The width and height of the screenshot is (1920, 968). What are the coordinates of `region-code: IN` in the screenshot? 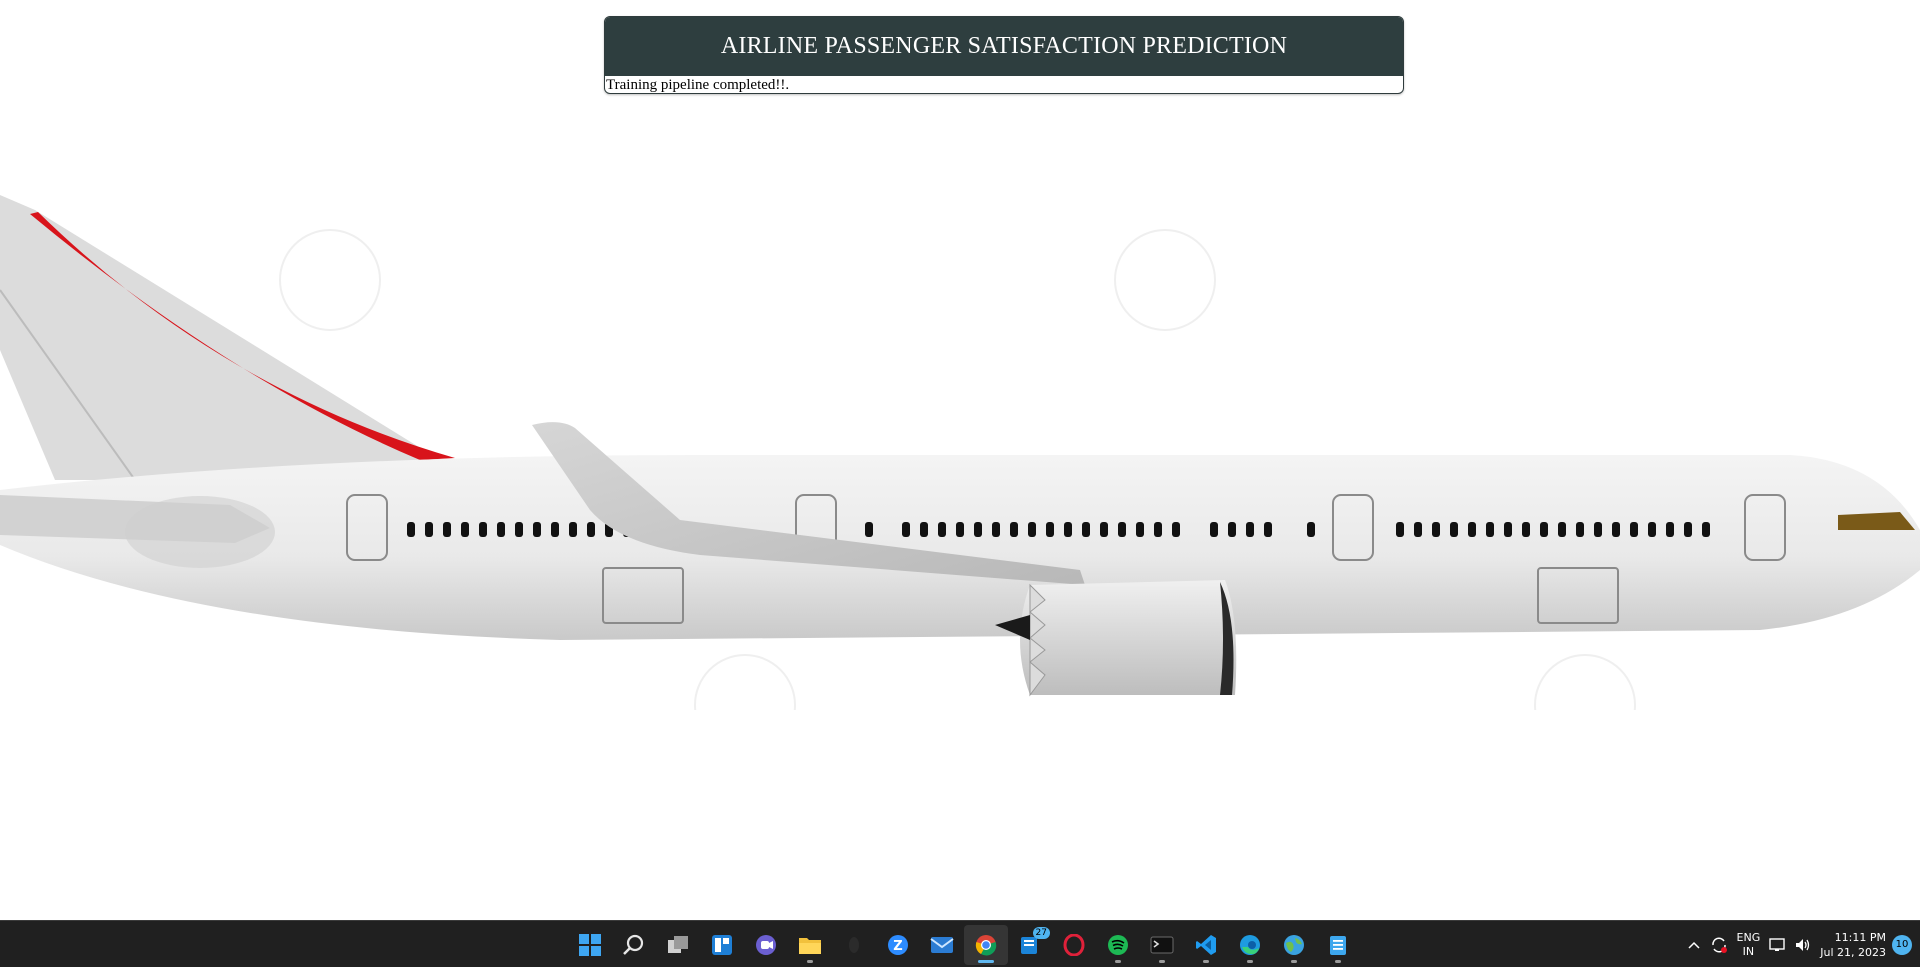 It's located at (1748, 951).